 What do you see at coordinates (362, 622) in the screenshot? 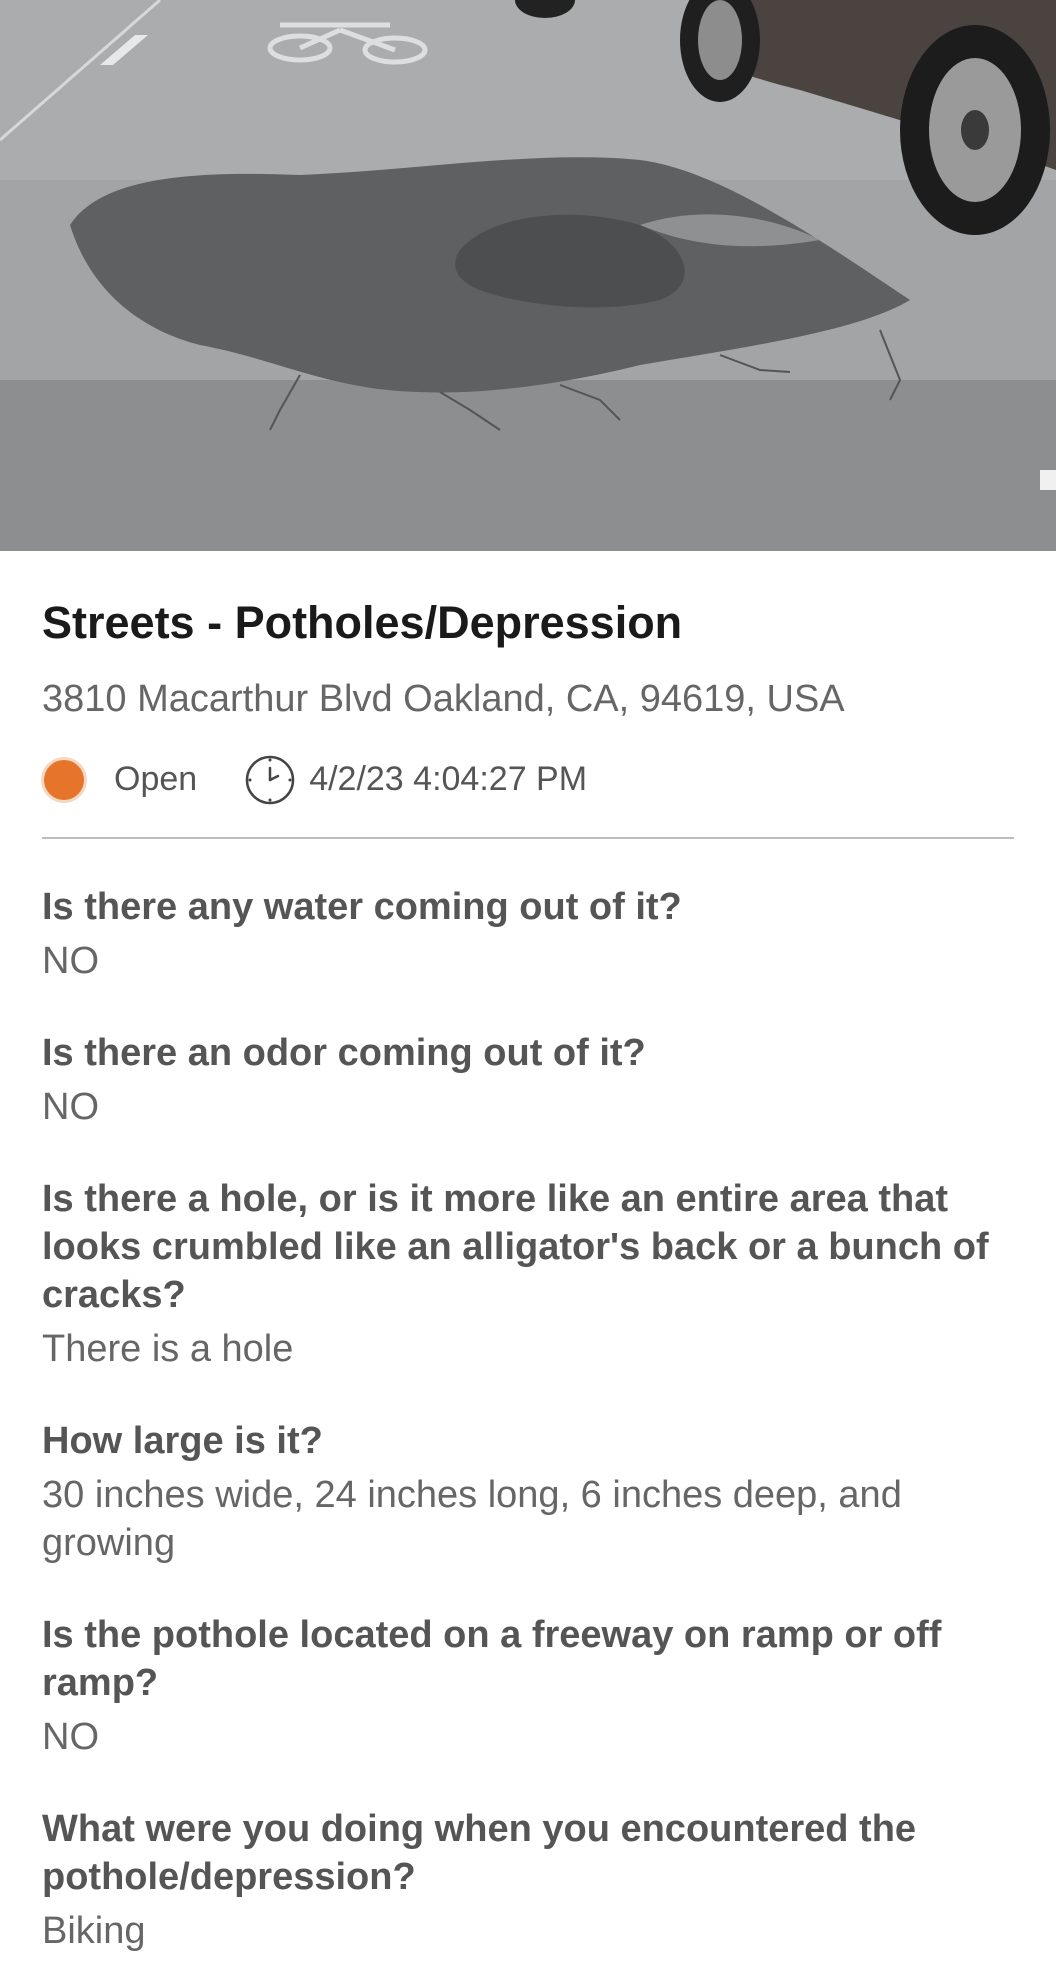
I see `report-category-title: Streets - Potholes/Depression` at bounding box center [362, 622].